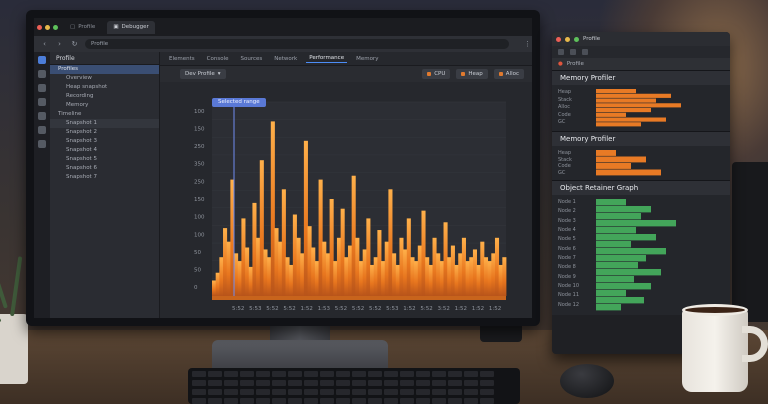  I want to click on reload-icon, so click(585, 52).